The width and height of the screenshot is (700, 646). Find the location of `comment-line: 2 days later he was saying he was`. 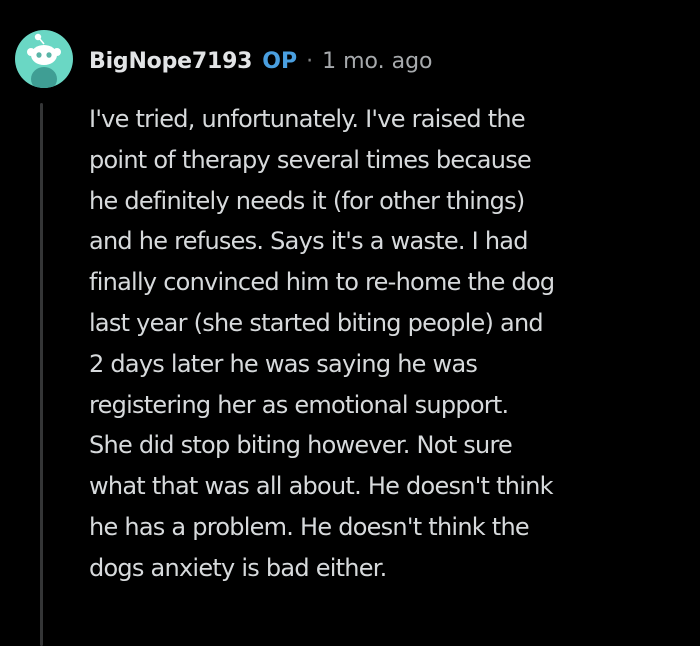

comment-line: 2 days later he was saying he was is located at coordinates (283, 363).